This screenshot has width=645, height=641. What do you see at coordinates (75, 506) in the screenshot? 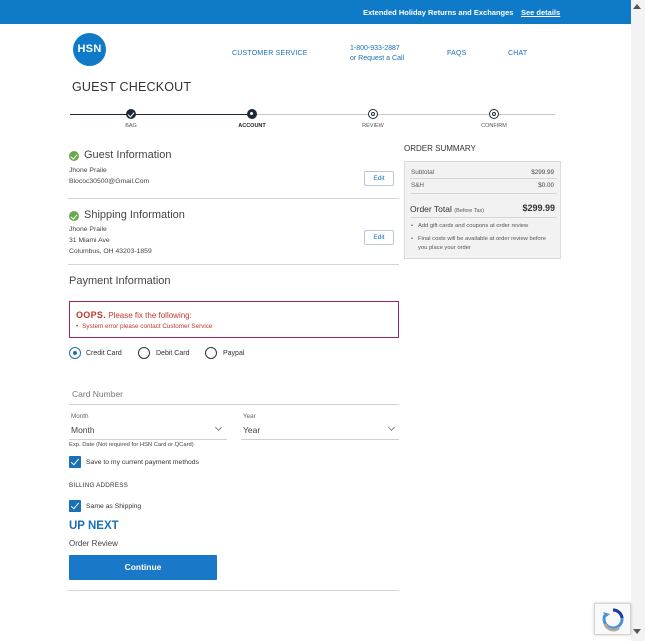
I see `same-as-shipping-checkbox` at bounding box center [75, 506].